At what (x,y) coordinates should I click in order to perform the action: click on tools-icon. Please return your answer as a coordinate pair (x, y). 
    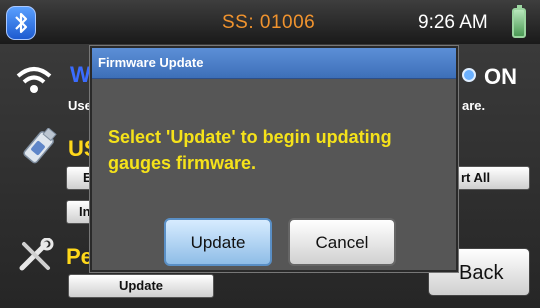
    Looking at the image, I should click on (36, 254).